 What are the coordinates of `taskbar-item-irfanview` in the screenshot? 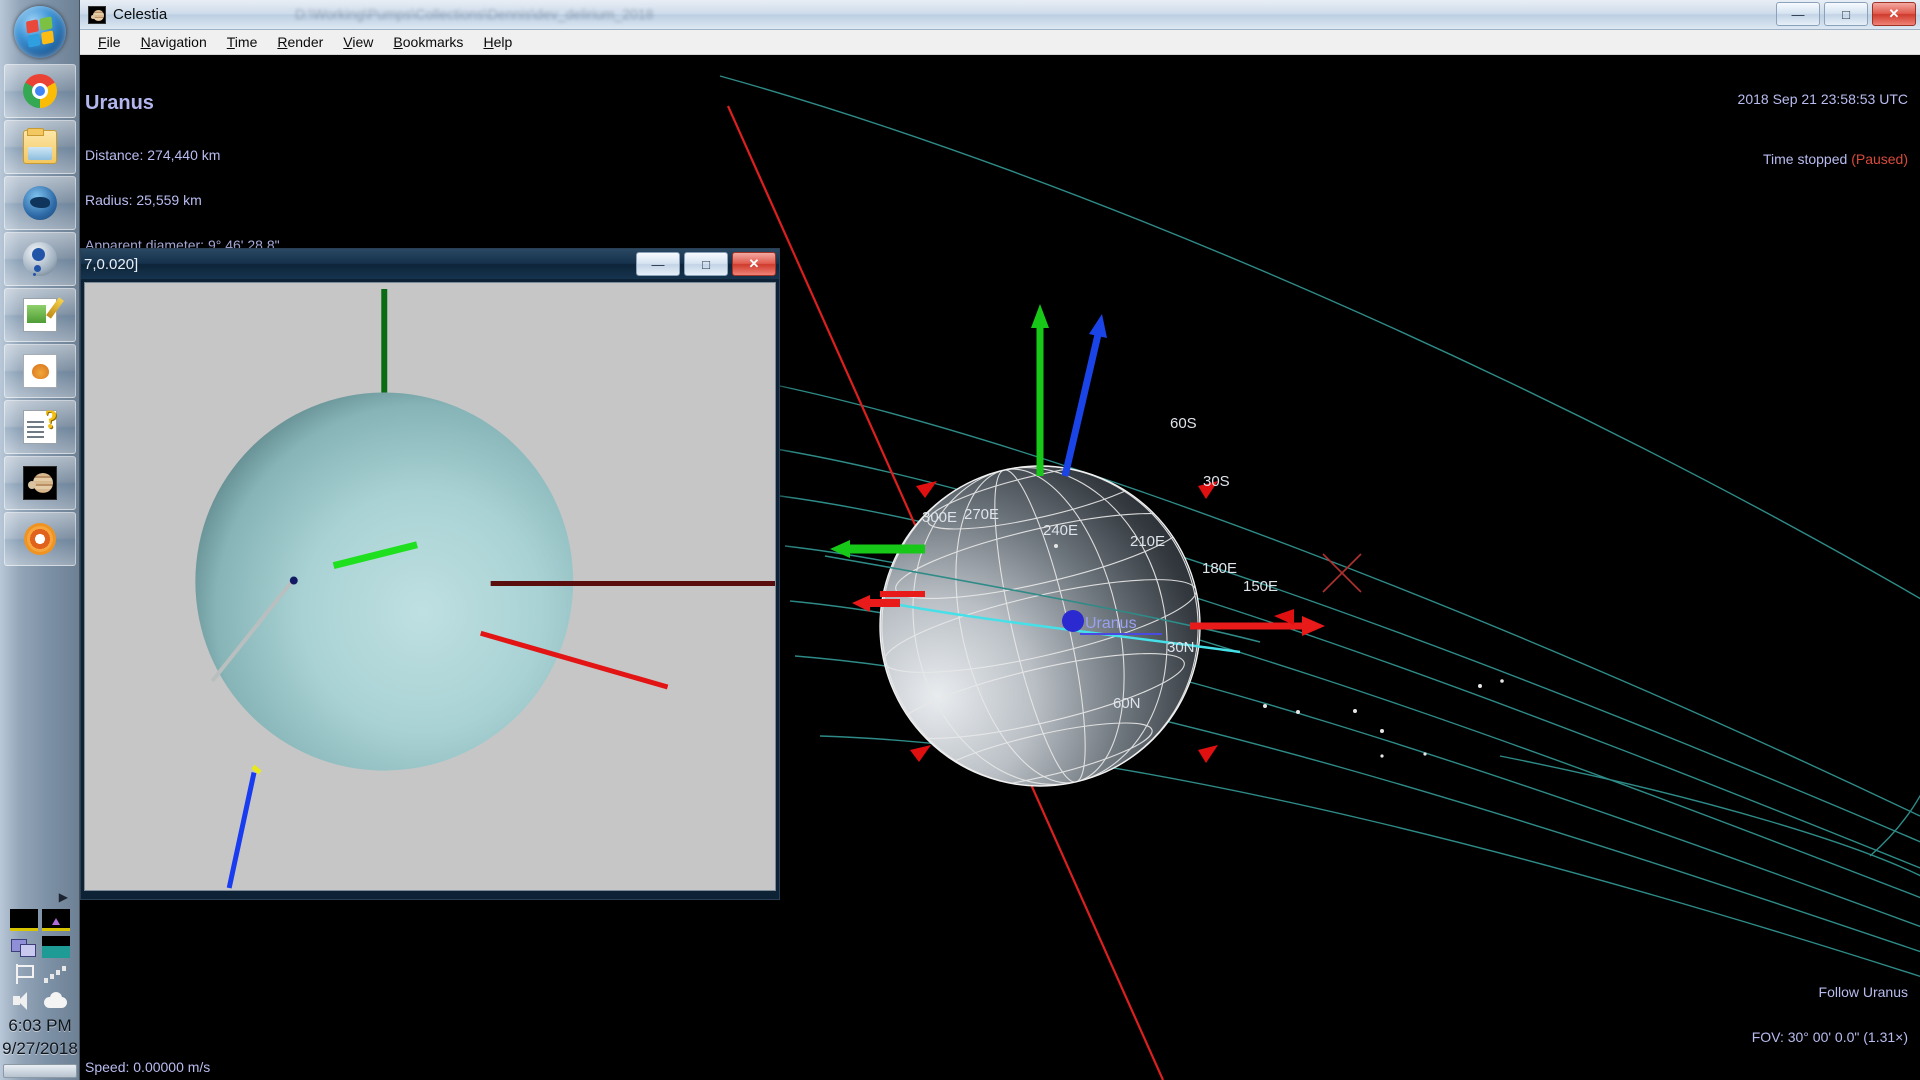 It's located at (39, 539).